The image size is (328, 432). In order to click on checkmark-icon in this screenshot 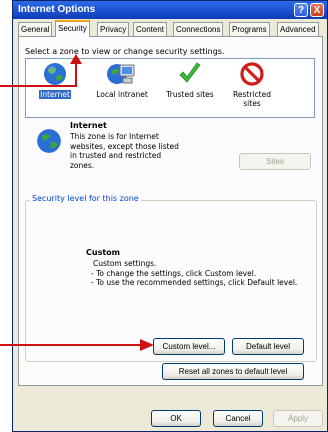, I will do `click(190, 72)`.